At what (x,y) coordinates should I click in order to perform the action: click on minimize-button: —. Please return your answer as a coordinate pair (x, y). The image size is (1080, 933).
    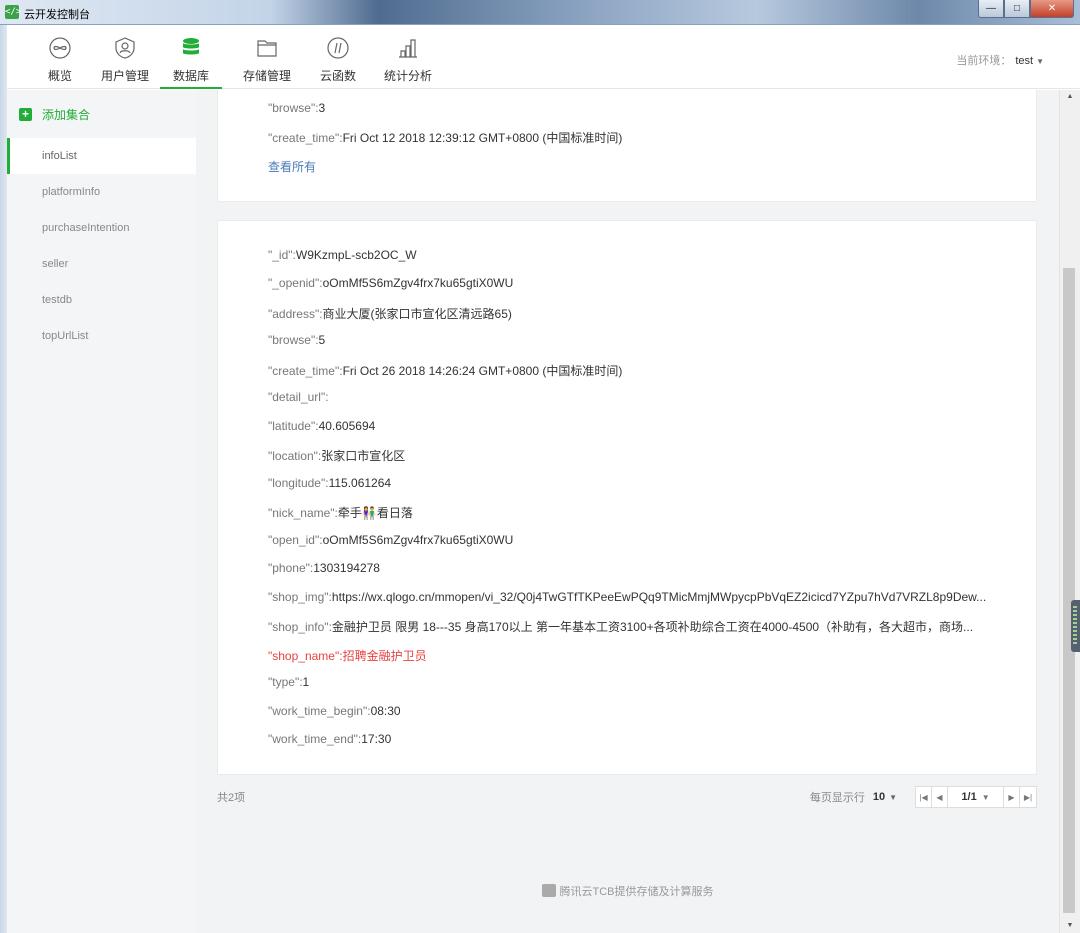
    Looking at the image, I should click on (991, 9).